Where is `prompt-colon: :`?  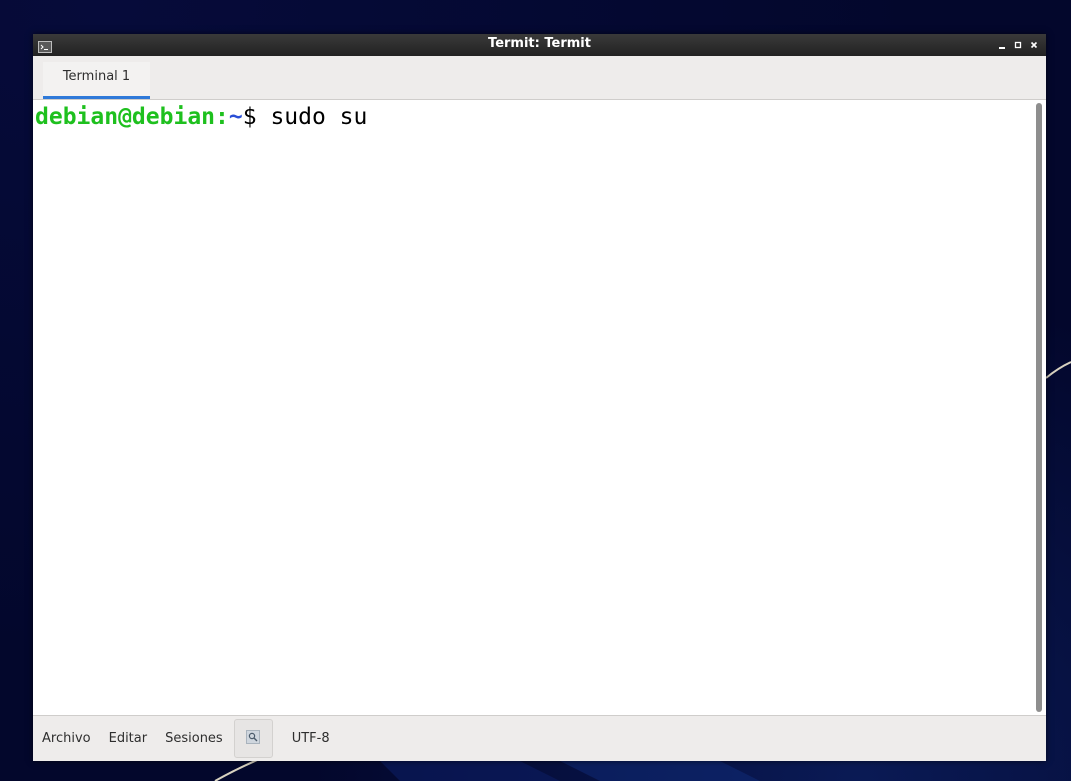
prompt-colon: : is located at coordinates (222, 117).